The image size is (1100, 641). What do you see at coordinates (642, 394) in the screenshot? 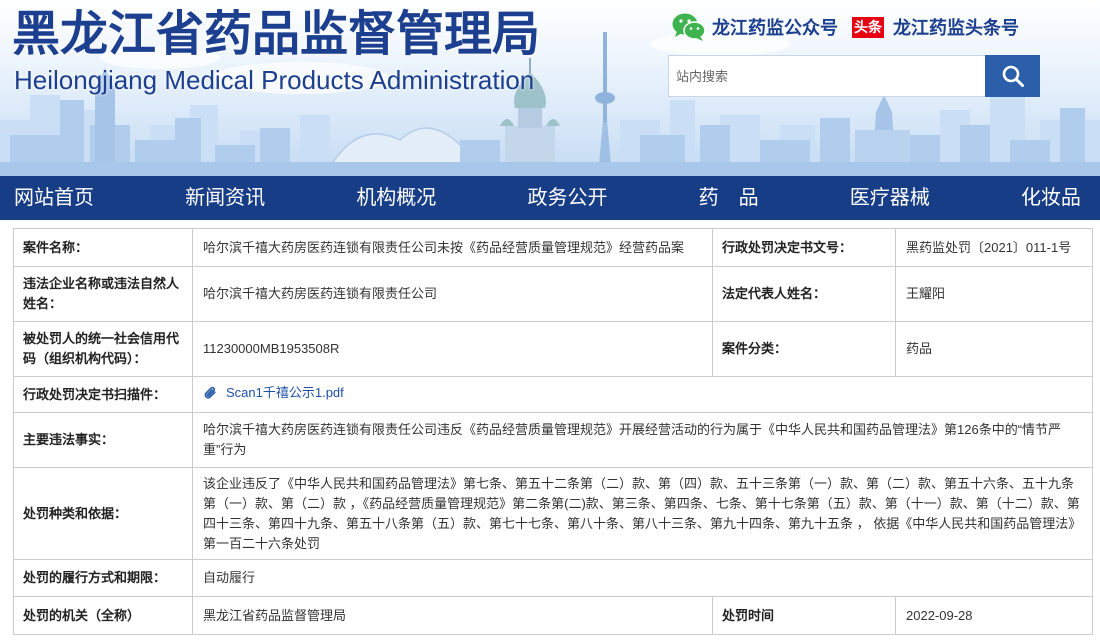
I see `scan-file-cell: Scan1千禧公示1.pdf` at bounding box center [642, 394].